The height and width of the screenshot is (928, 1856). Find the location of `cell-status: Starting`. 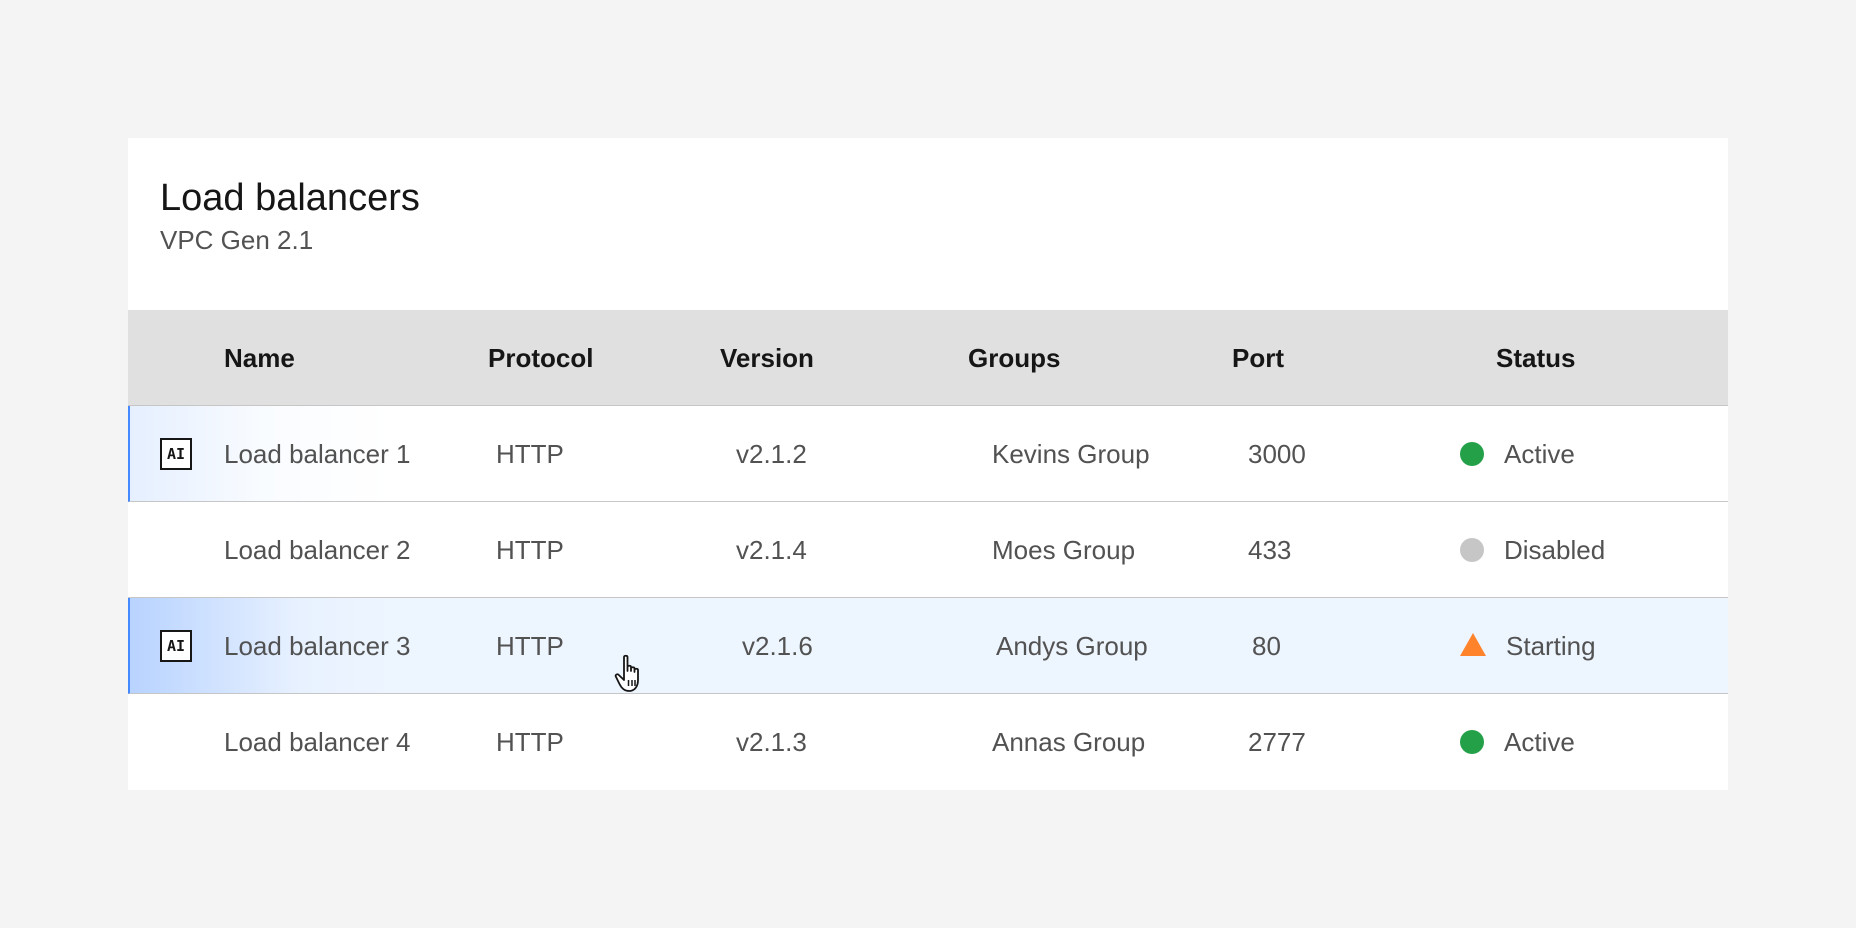

cell-status: Starting is located at coordinates (1551, 646).